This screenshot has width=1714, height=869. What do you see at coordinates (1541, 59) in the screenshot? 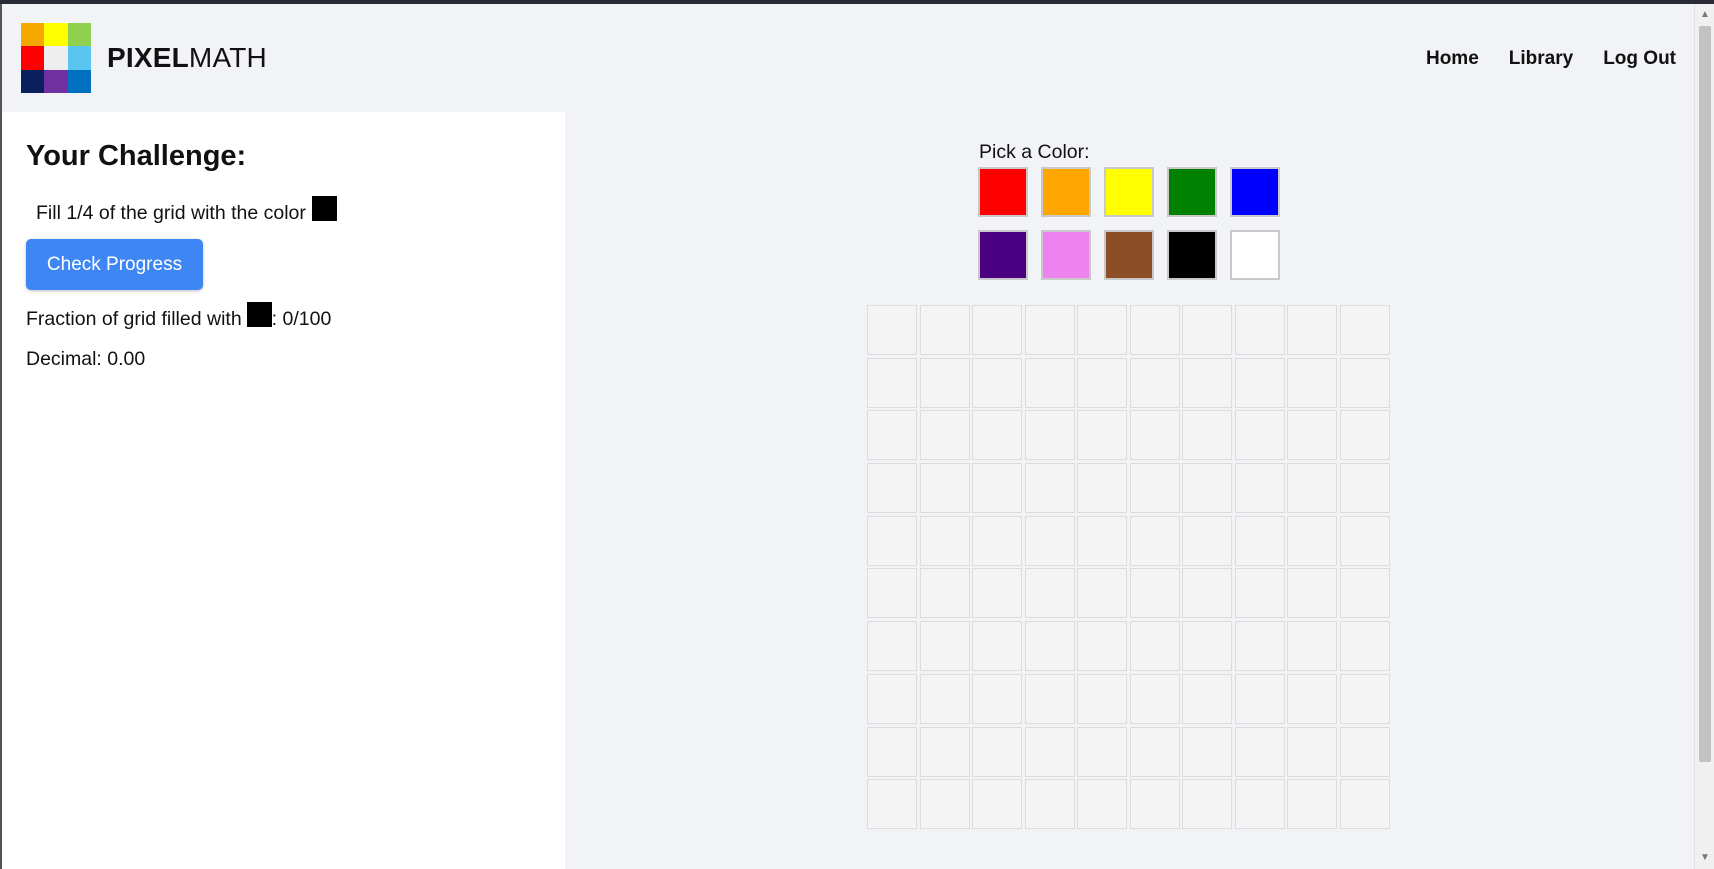
I see `nav-library-link: Library` at bounding box center [1541, 59].